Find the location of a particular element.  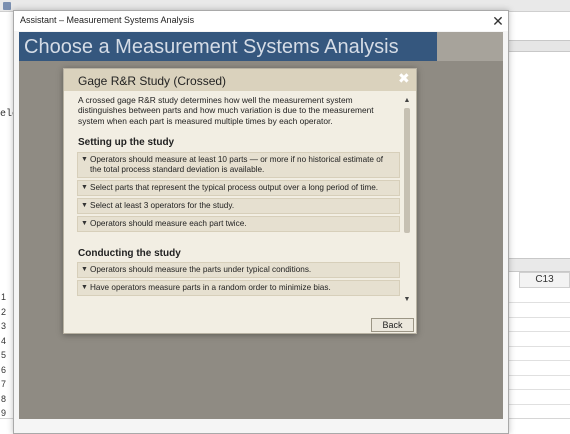

column-header-c13: C13 is located at coordinates (544, 280).